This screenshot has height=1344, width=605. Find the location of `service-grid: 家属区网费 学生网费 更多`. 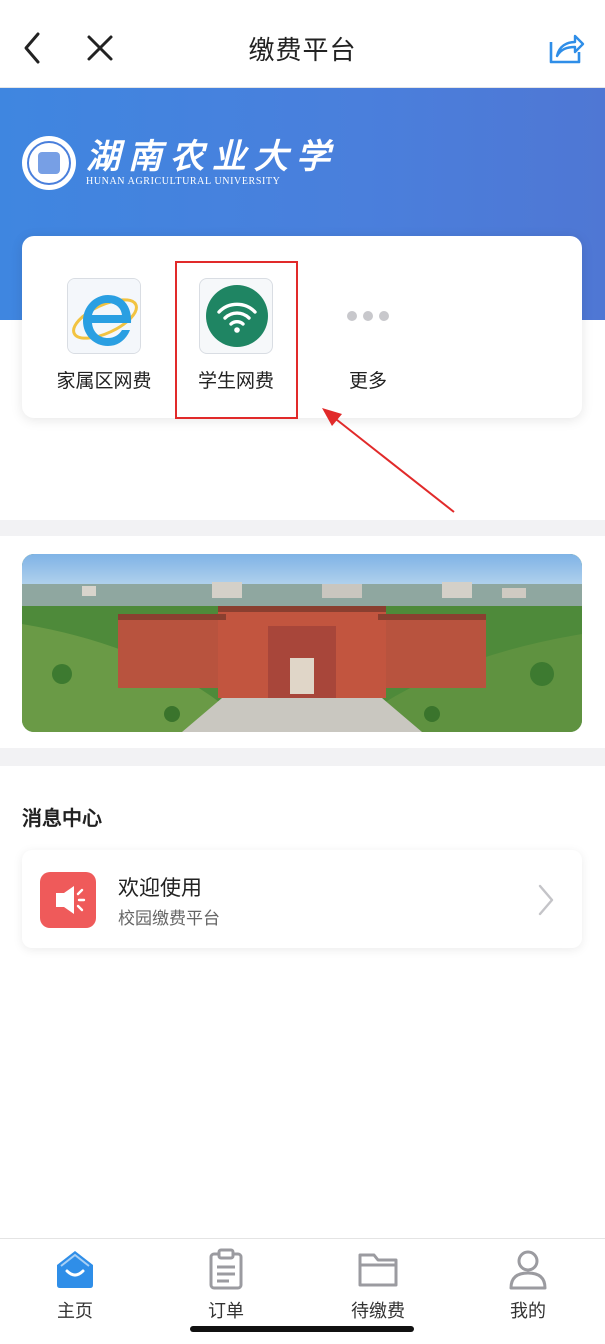

service-grid: 家属区网费 学生网费 更多 is located at coordinates (302, 327).